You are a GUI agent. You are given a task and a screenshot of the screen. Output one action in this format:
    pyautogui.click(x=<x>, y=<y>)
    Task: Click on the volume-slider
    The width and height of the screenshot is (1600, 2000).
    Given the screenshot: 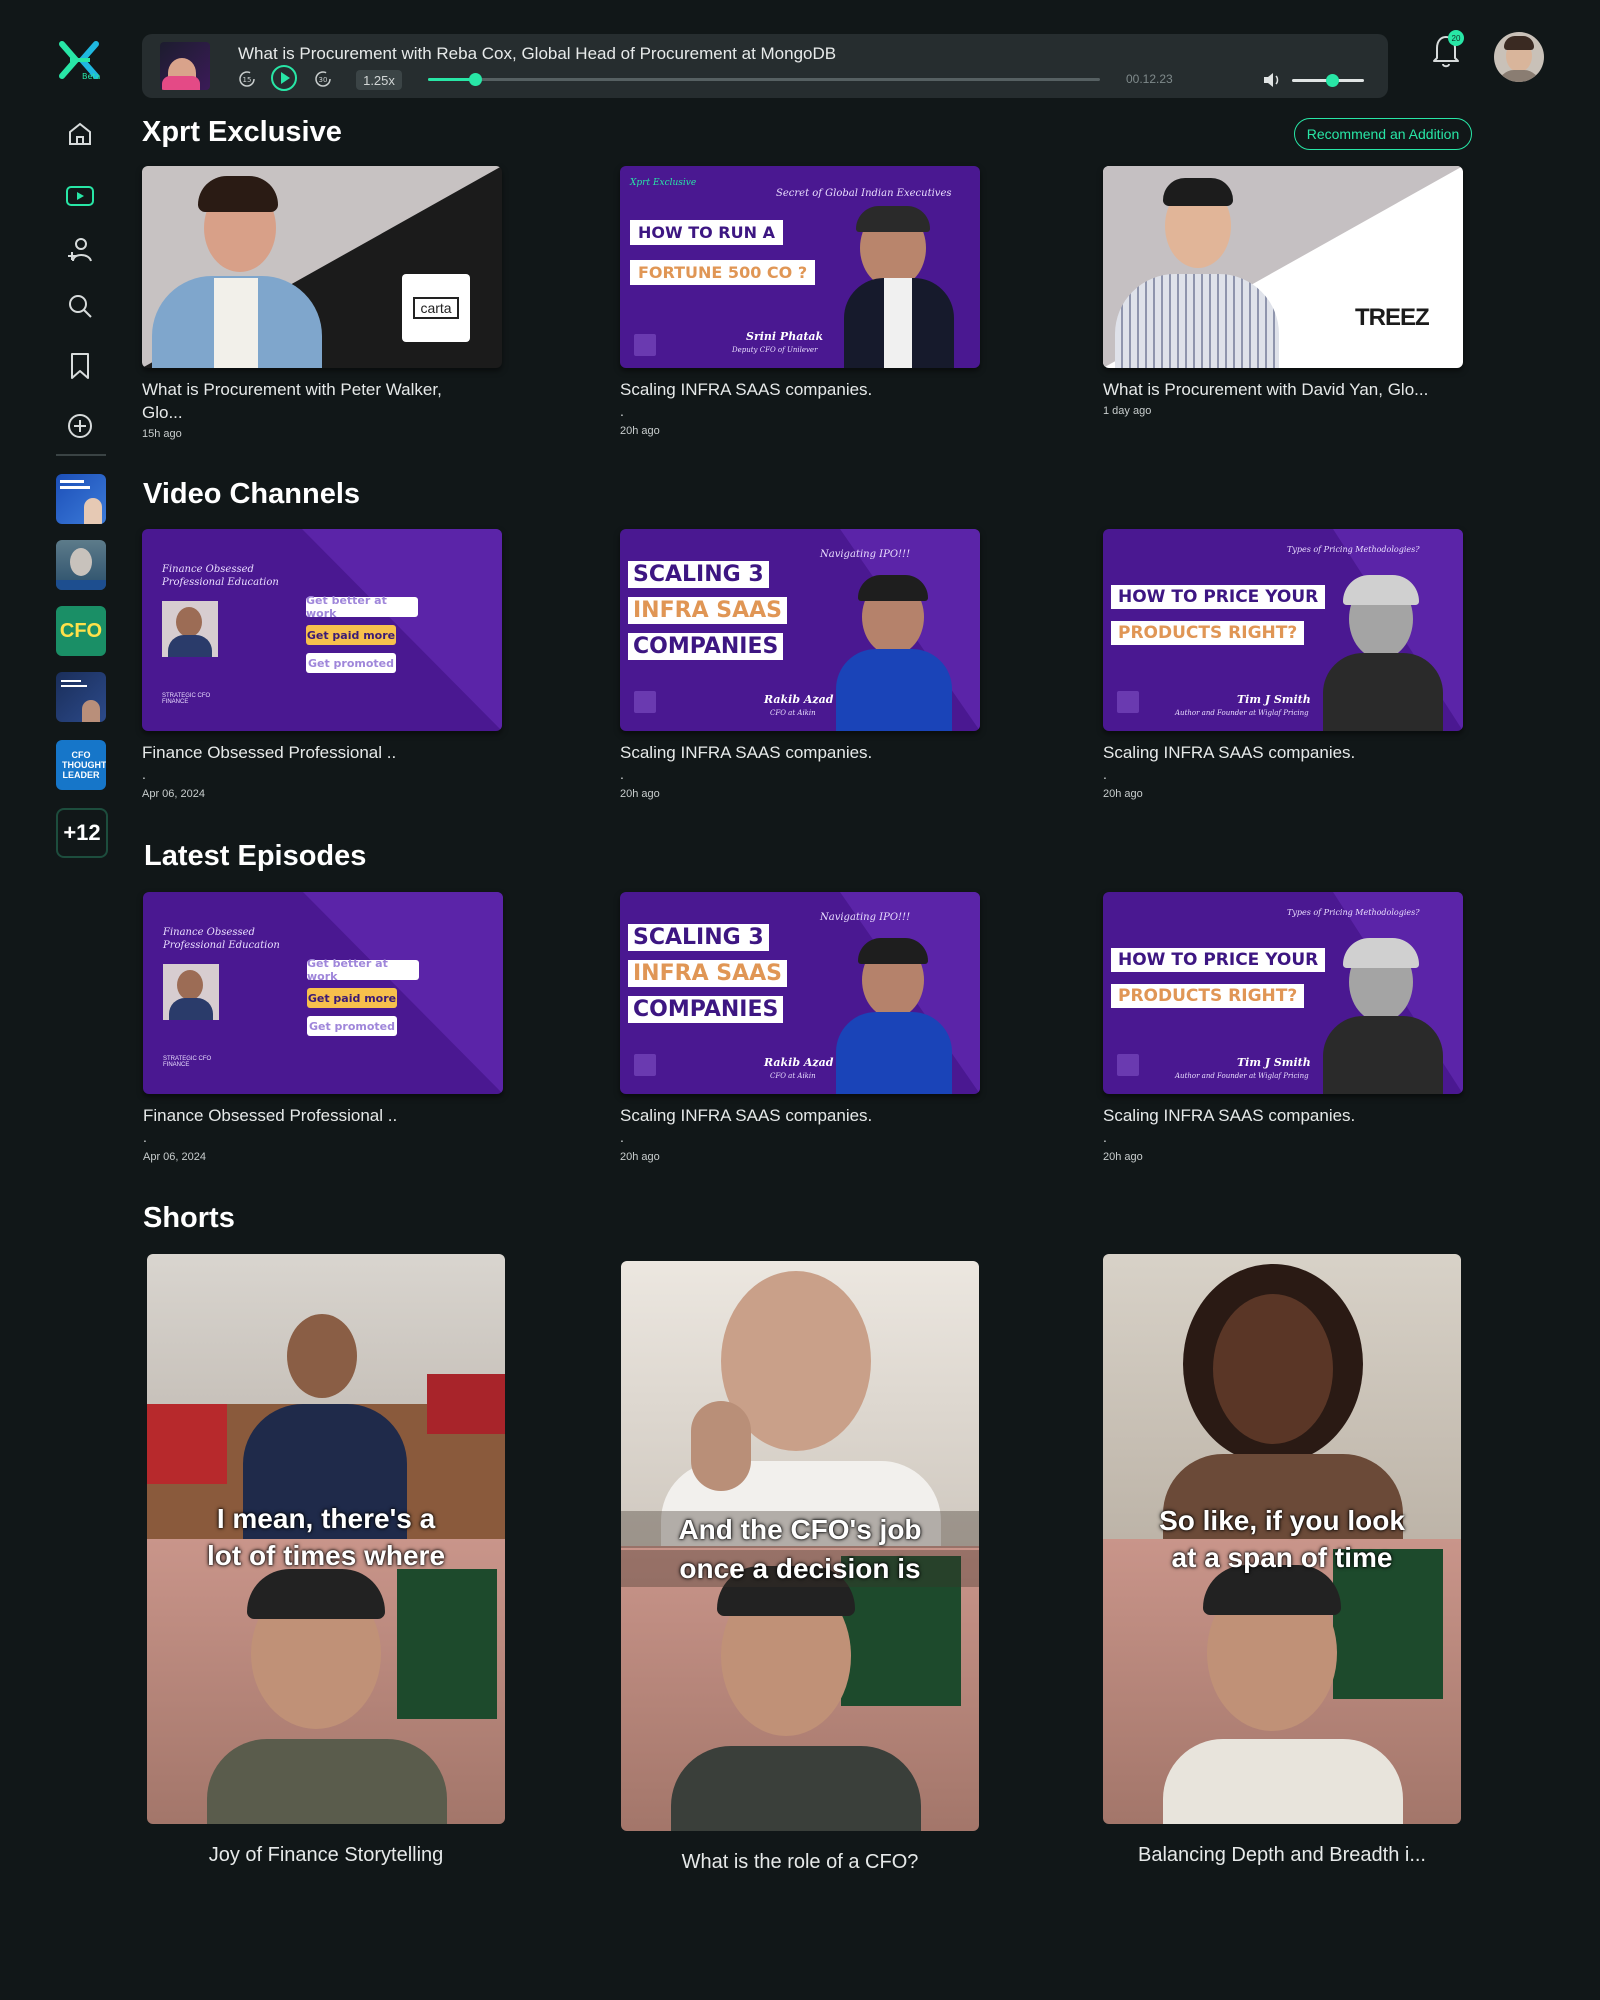 What is the action you would take?
    pyautogui.click(x=1328, y=80)
    